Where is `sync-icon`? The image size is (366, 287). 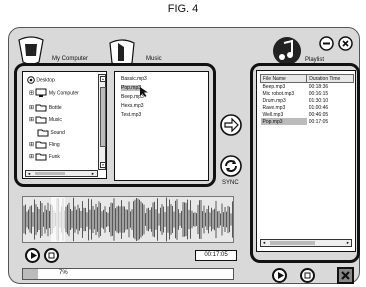
sync-icon is located at coordinates (231, 166).